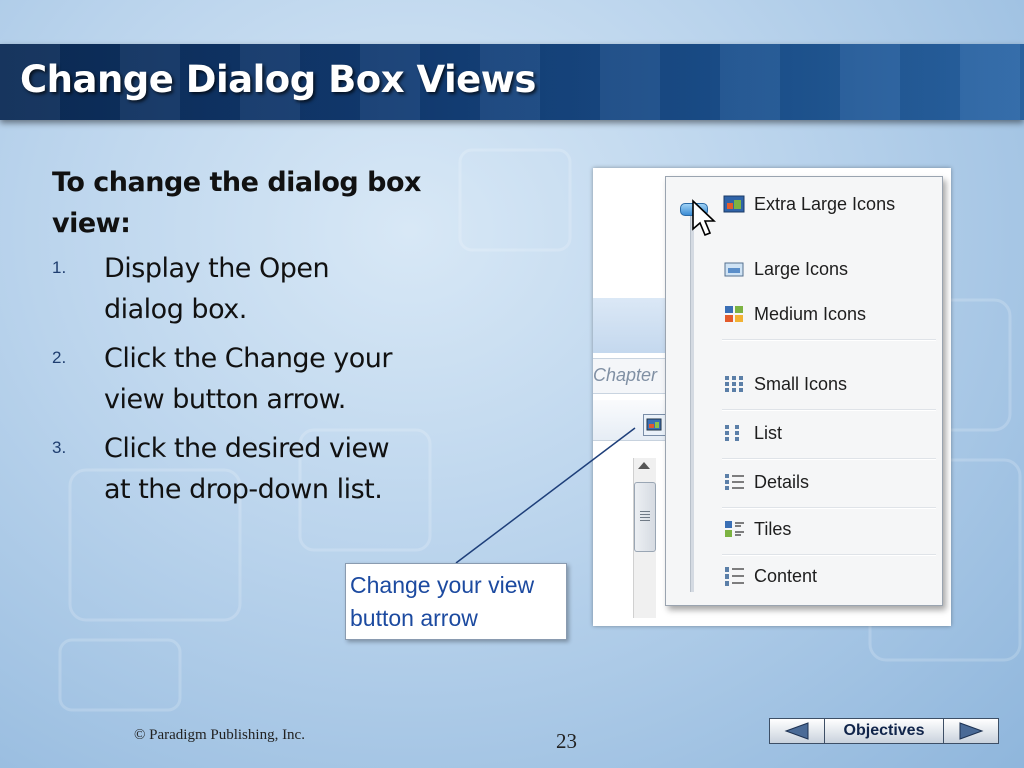 This screenshot has width=1024, height=768. What do you see at coordinates (768, 432) in the screenshot?
I see `menu-item-label: List` at bounding box center [768, 432].